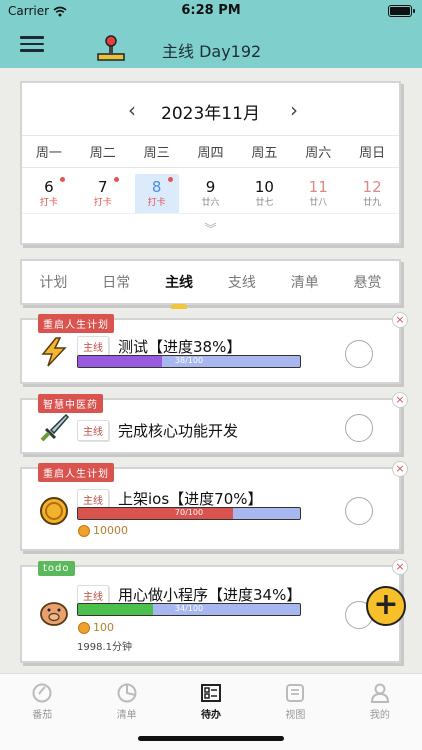  Describe the element at coordinates (372, 187) in the screenshot. I see `day-number: 12` at that location.